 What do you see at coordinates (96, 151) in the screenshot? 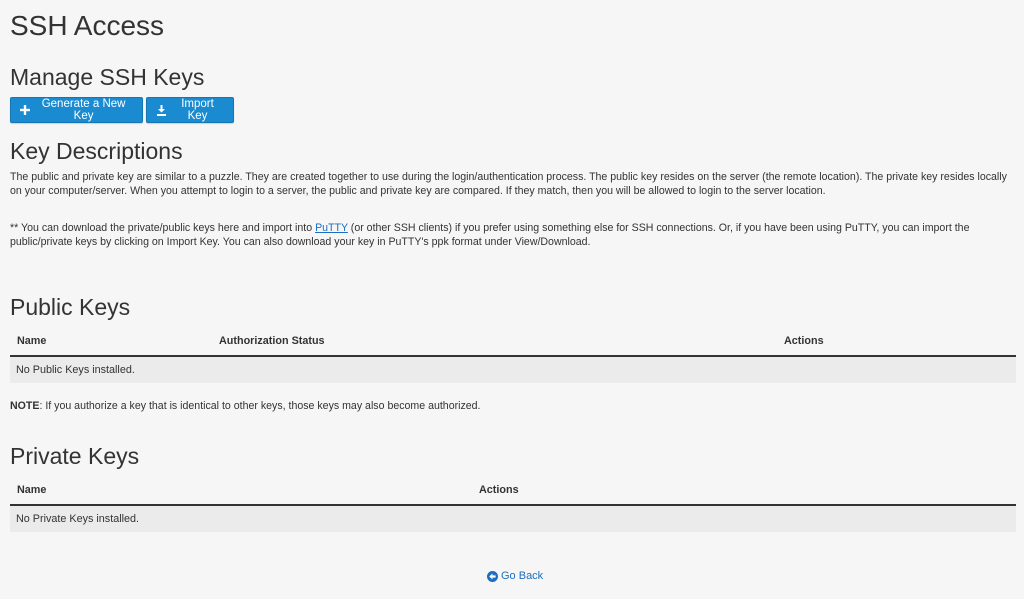
I see `key-descriptions-heading: Key Descriptions` at bounding box center [96, 151].